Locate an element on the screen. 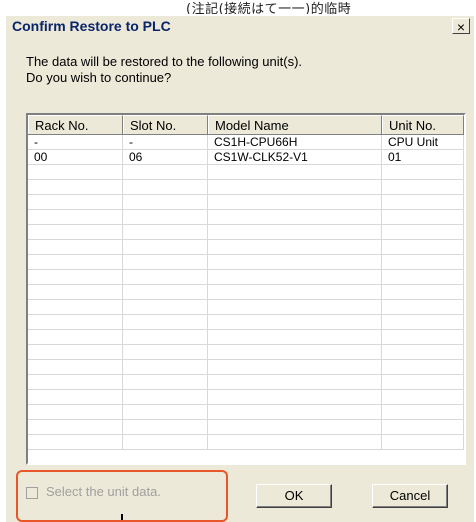 This screenshot has width=476, height=522. select-unit-data-checkbox is located at coordinates (32, 493).